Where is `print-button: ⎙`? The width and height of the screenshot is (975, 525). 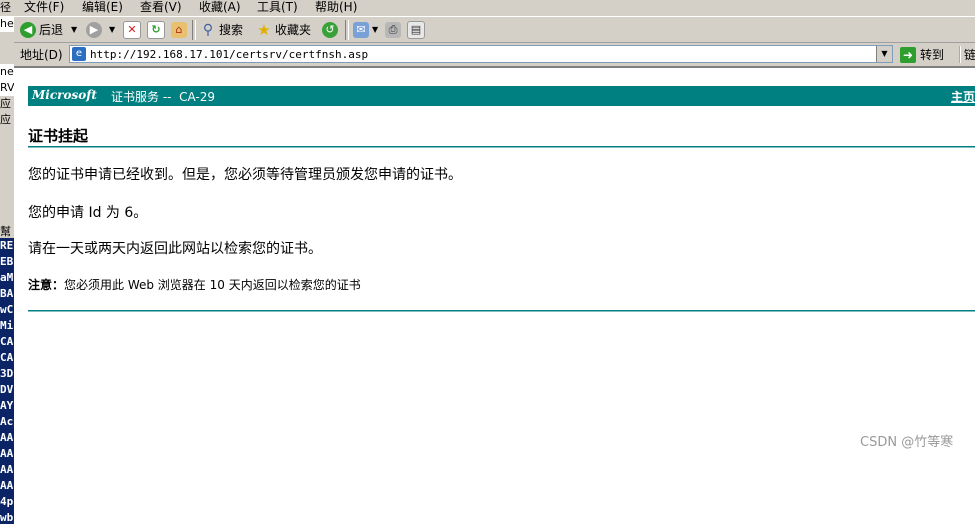
print-button: ⎙ is located at coordinates (394, 30).